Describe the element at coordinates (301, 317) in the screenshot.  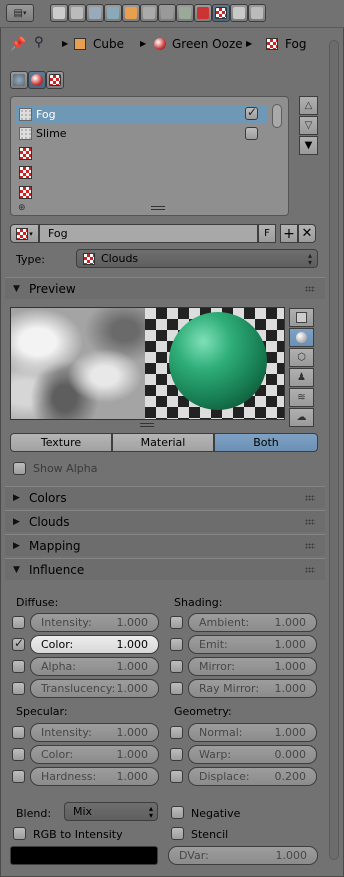
I see `preview-flat-button` at that location.